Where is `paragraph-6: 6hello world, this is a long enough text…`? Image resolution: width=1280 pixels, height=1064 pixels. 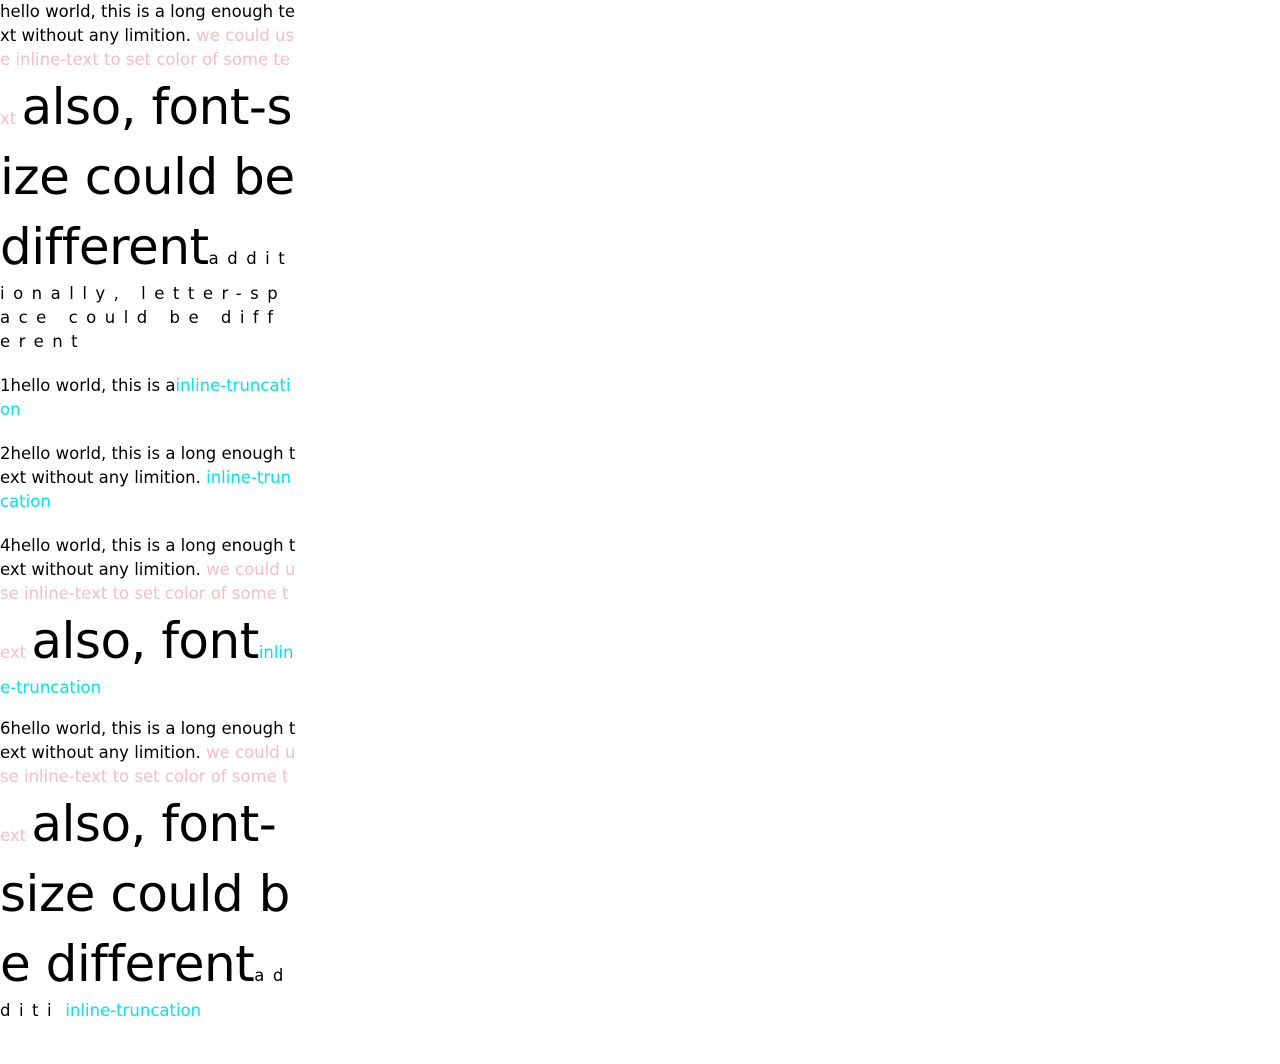
paragraph-6: 6hello world, this is a long enough text… is located at coordinates (149, 870).